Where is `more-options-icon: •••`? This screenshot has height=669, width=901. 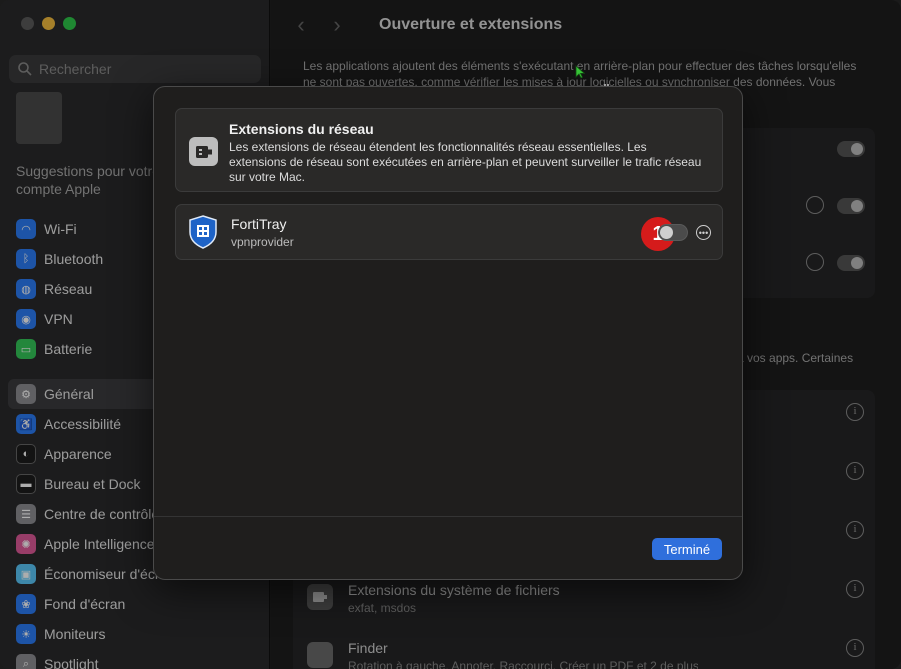
more-options-icon: ••• is located at coordinates (703, 232).